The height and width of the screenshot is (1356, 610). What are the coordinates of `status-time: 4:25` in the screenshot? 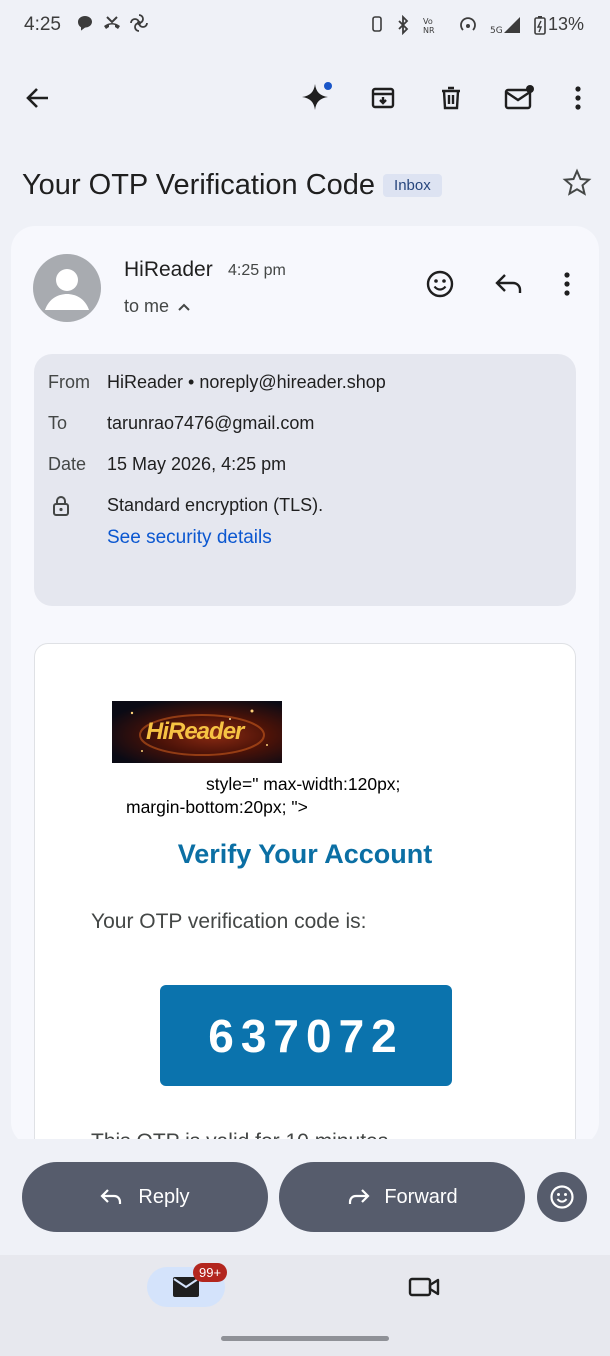 It's located at (42, 24).